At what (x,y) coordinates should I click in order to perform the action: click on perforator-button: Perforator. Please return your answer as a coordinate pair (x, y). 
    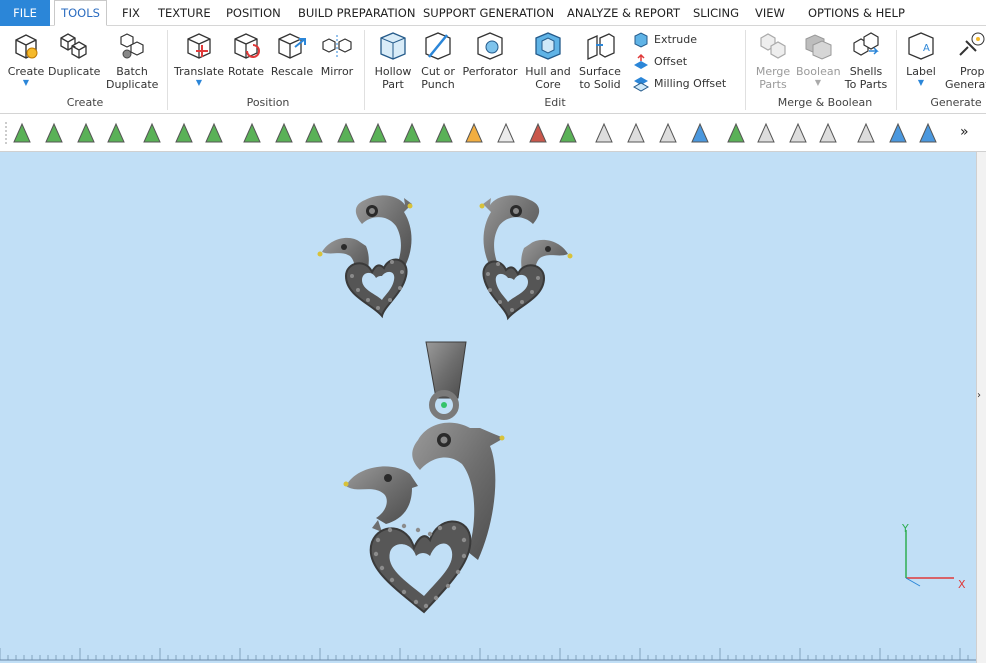
    Looking at the image, I should click on (490, 53).